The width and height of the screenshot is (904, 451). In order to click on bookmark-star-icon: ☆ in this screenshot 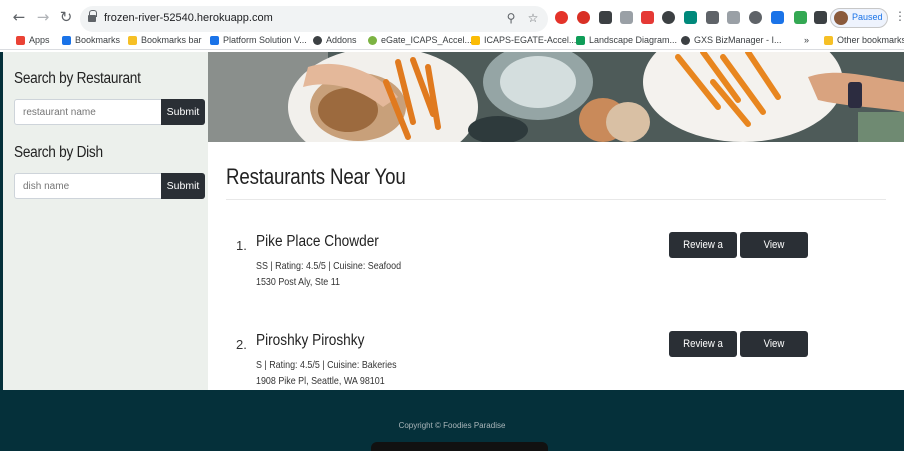, I will do `click(533, 18)`.